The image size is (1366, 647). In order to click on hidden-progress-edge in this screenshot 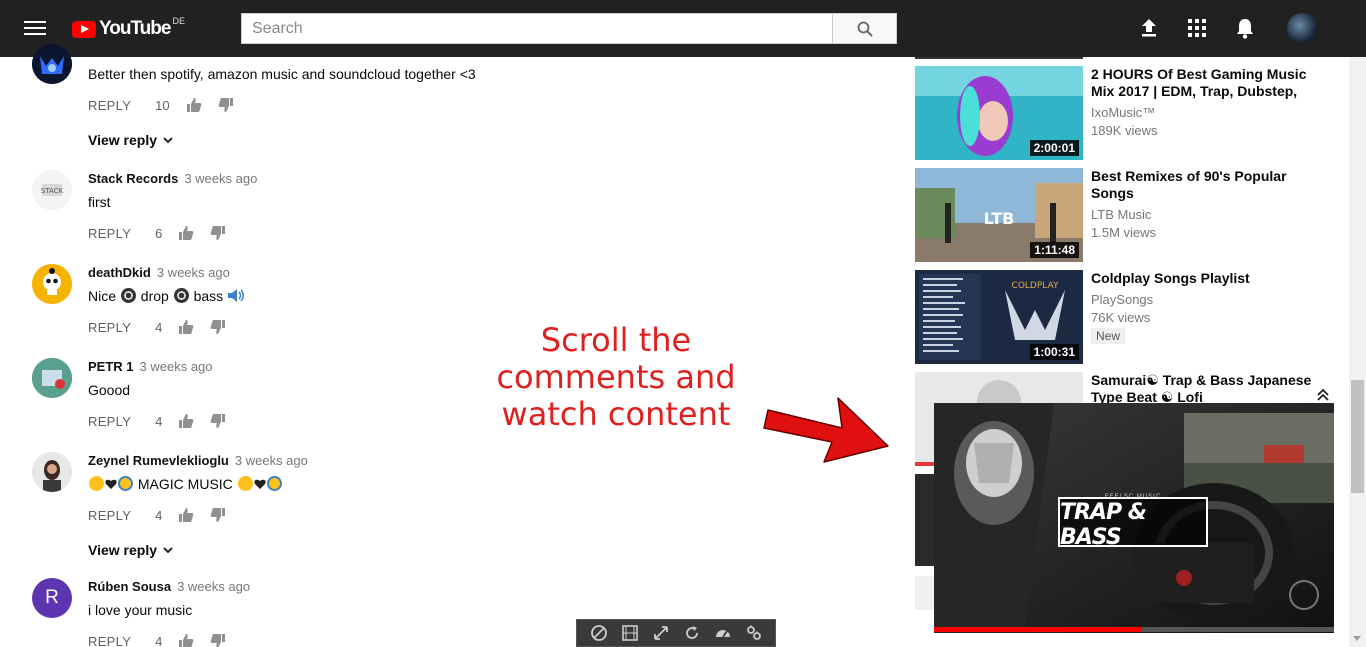, I will do `click(924, 464)`.